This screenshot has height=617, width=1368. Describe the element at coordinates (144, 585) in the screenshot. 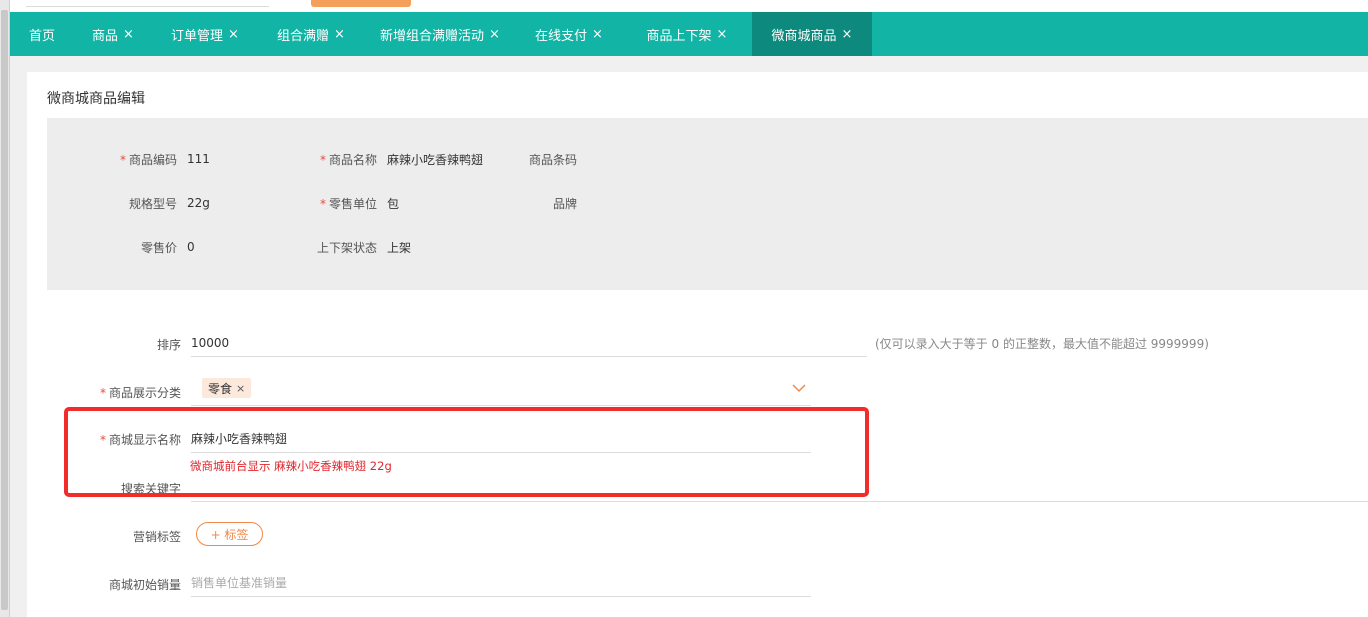

I see `initial-sales-label: 商城初始销量` at that location.